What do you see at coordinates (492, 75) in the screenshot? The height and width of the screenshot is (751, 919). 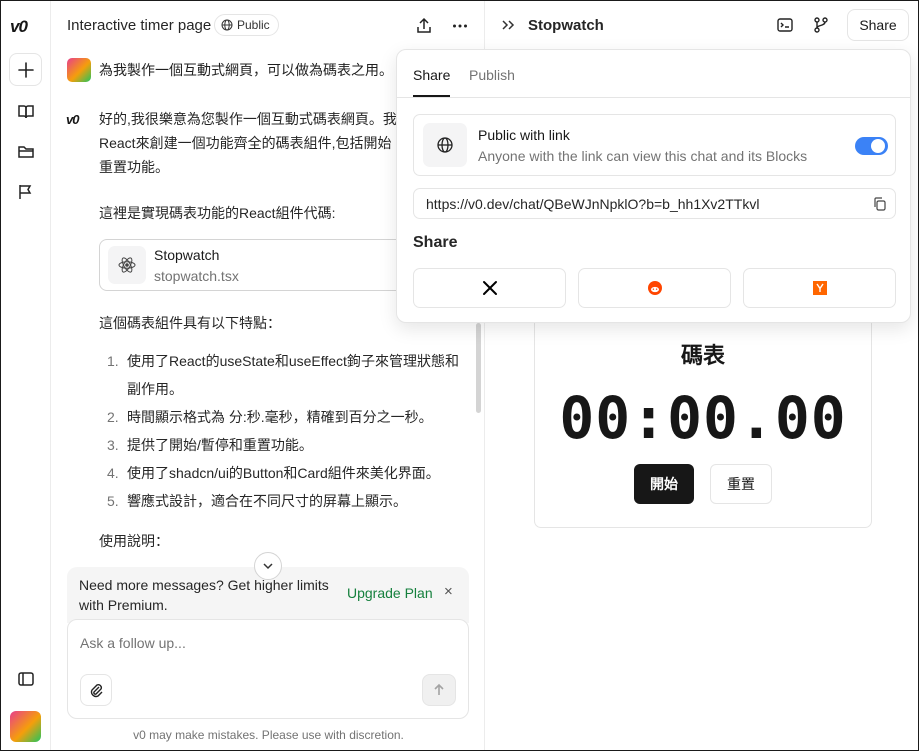 I see `tab-publish: Publish` at bounding box center [492, 75].